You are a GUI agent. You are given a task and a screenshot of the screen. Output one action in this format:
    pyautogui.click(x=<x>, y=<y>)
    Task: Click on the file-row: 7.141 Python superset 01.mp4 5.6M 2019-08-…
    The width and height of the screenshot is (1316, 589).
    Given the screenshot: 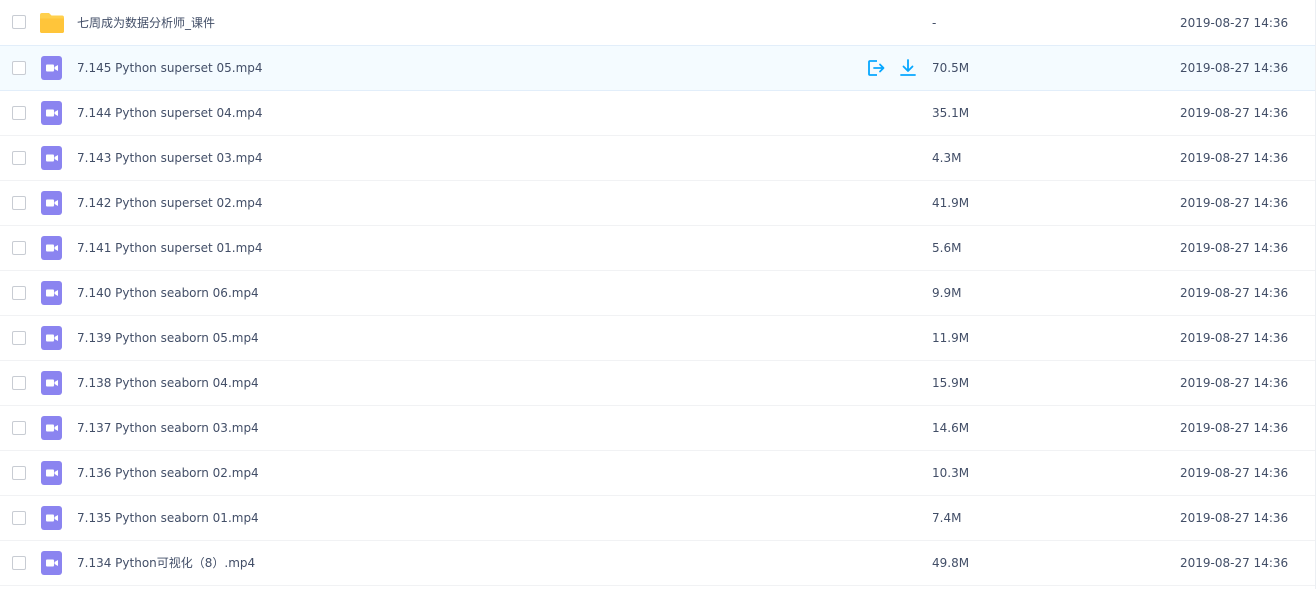 What is the action you would take?
    pyautogui.click(x=658, y=248)
    